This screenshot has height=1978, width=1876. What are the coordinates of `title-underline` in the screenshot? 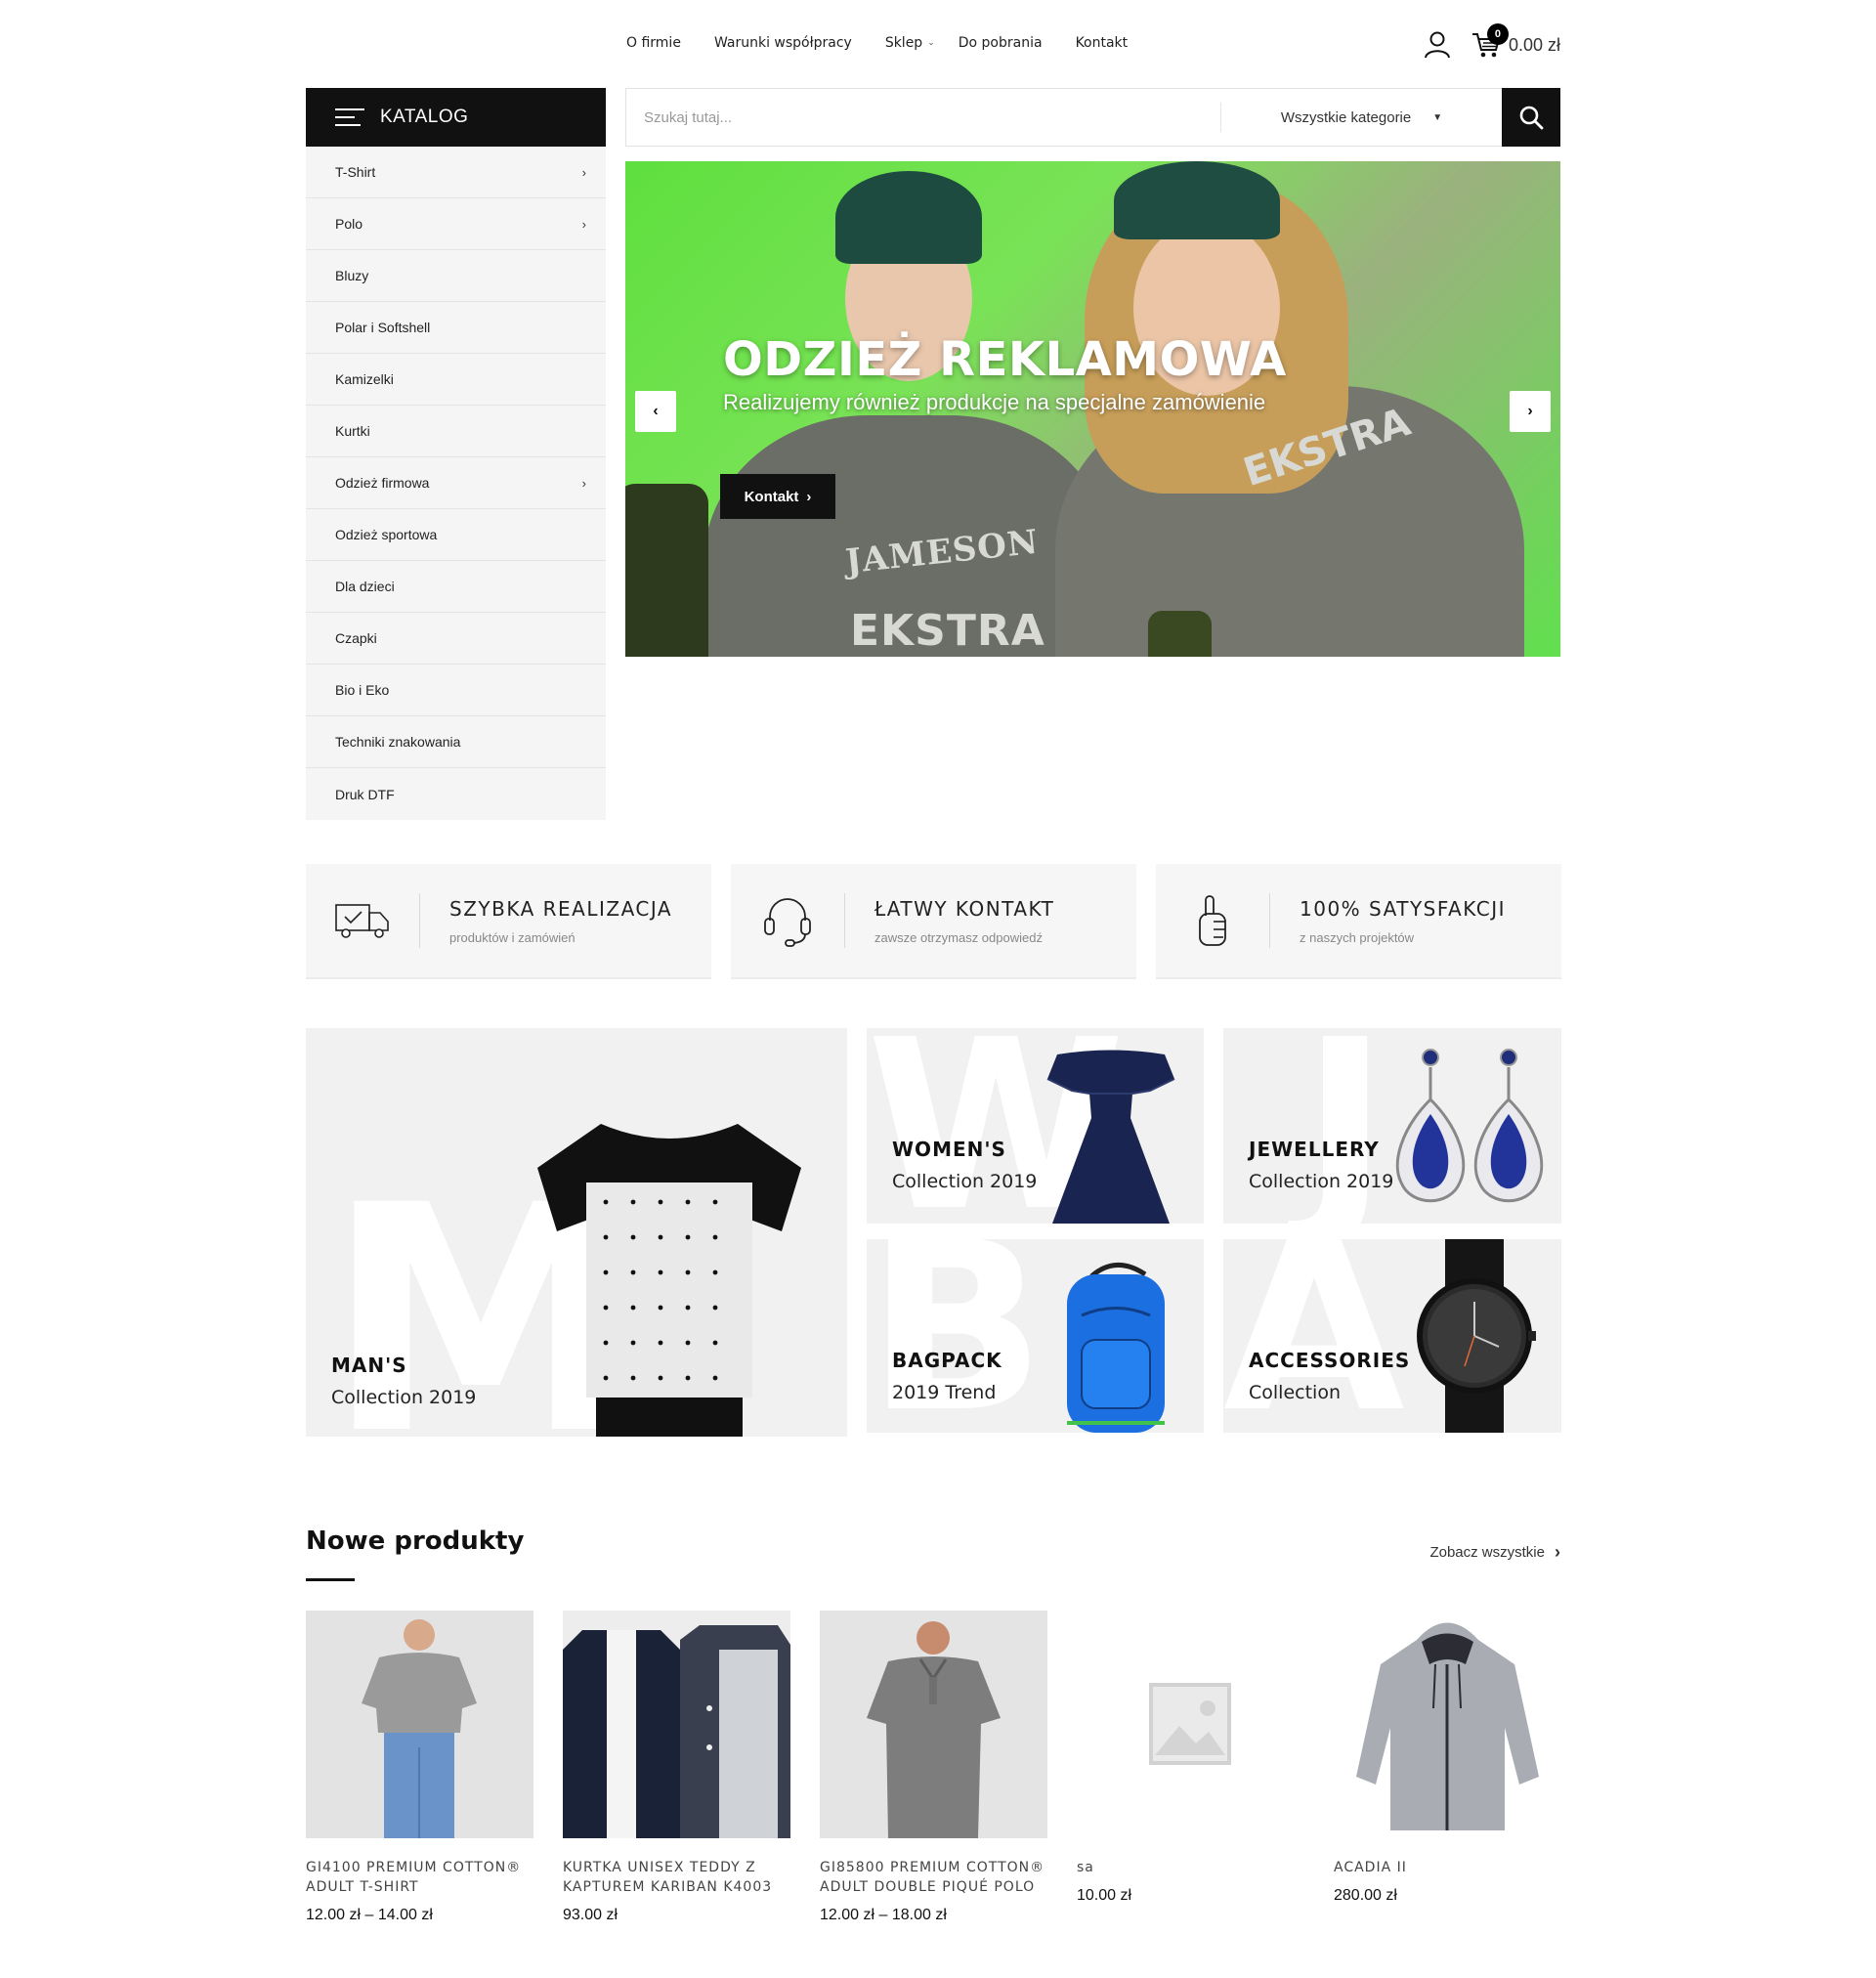 It's located at (330, 1580).